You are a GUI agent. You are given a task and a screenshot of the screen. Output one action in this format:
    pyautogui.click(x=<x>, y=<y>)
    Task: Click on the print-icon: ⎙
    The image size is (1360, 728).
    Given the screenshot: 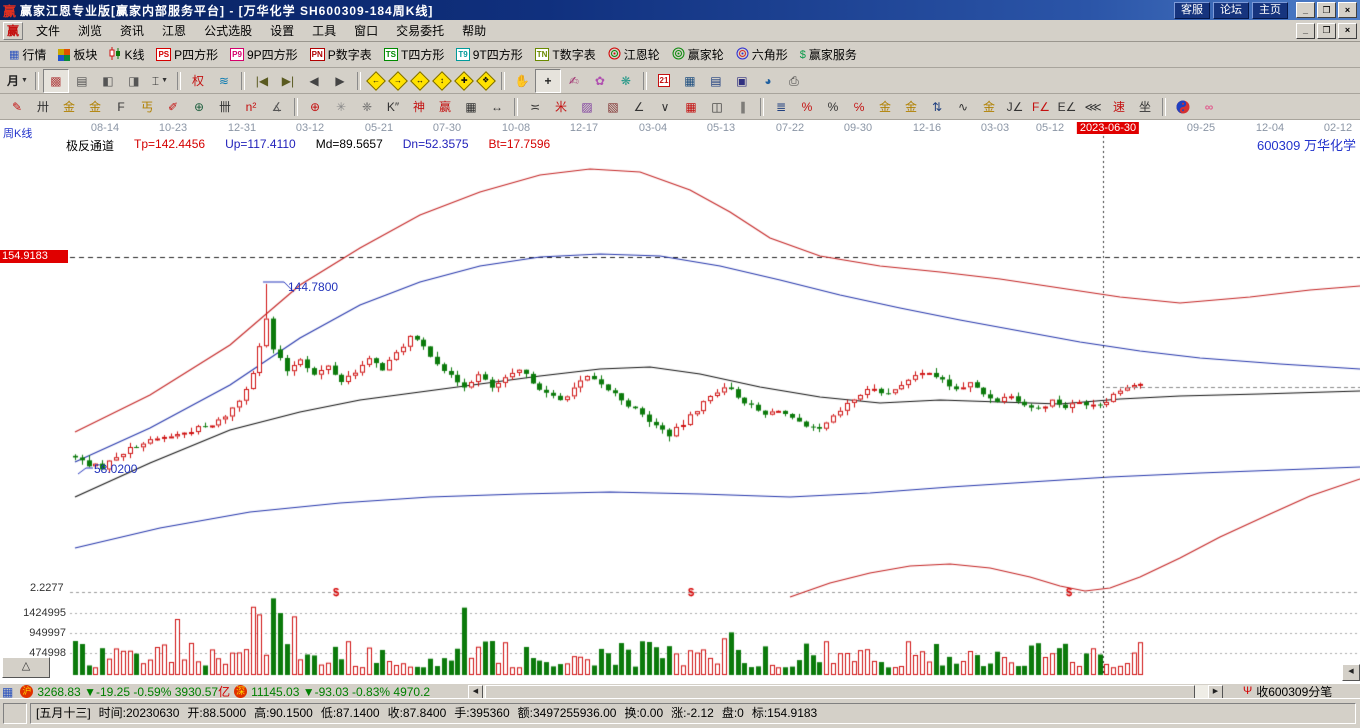 What is the action you would take?
    pyautogui.click(x=794, y=81)
    